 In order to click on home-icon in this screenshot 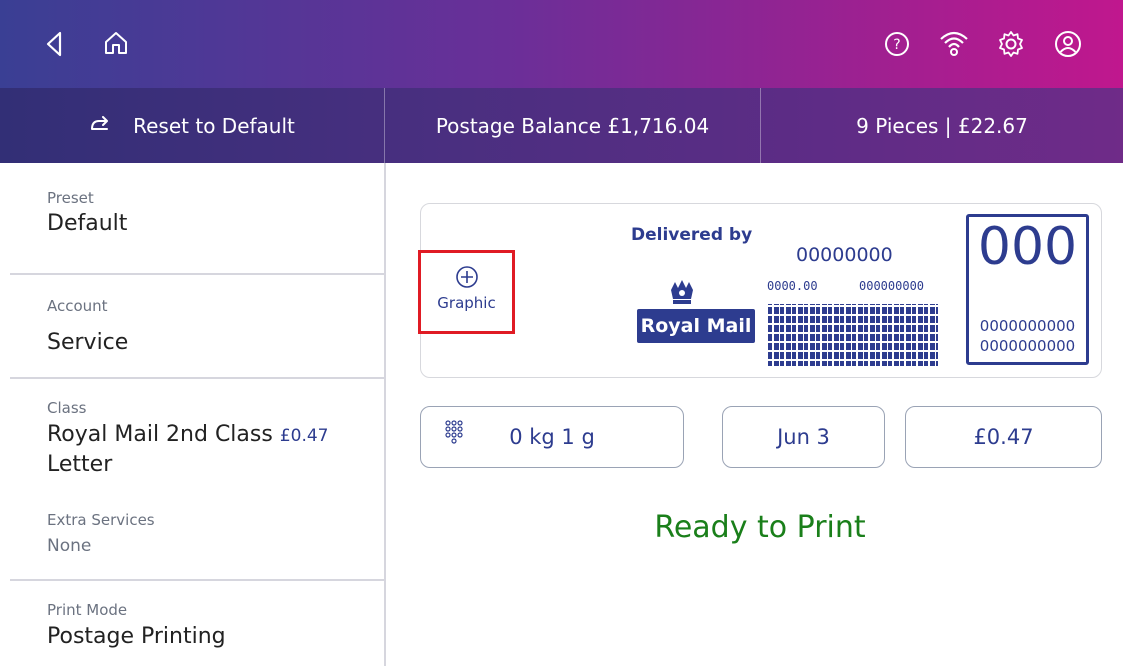, I will do `click(116, 45)`.